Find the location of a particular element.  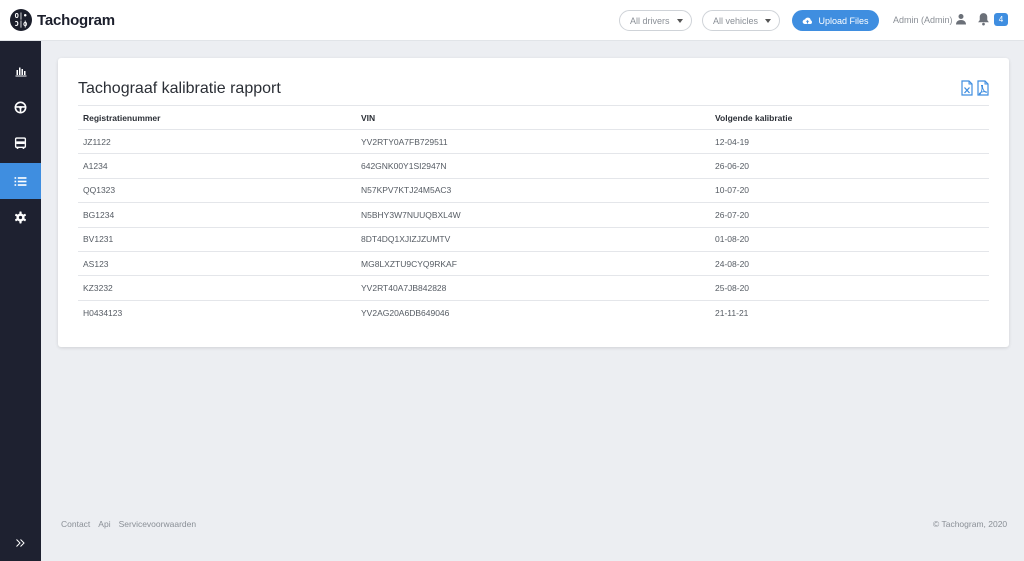

cell-vin: MG8LXZTU9CYQ9RKAF is located at coordinates (533, 264).